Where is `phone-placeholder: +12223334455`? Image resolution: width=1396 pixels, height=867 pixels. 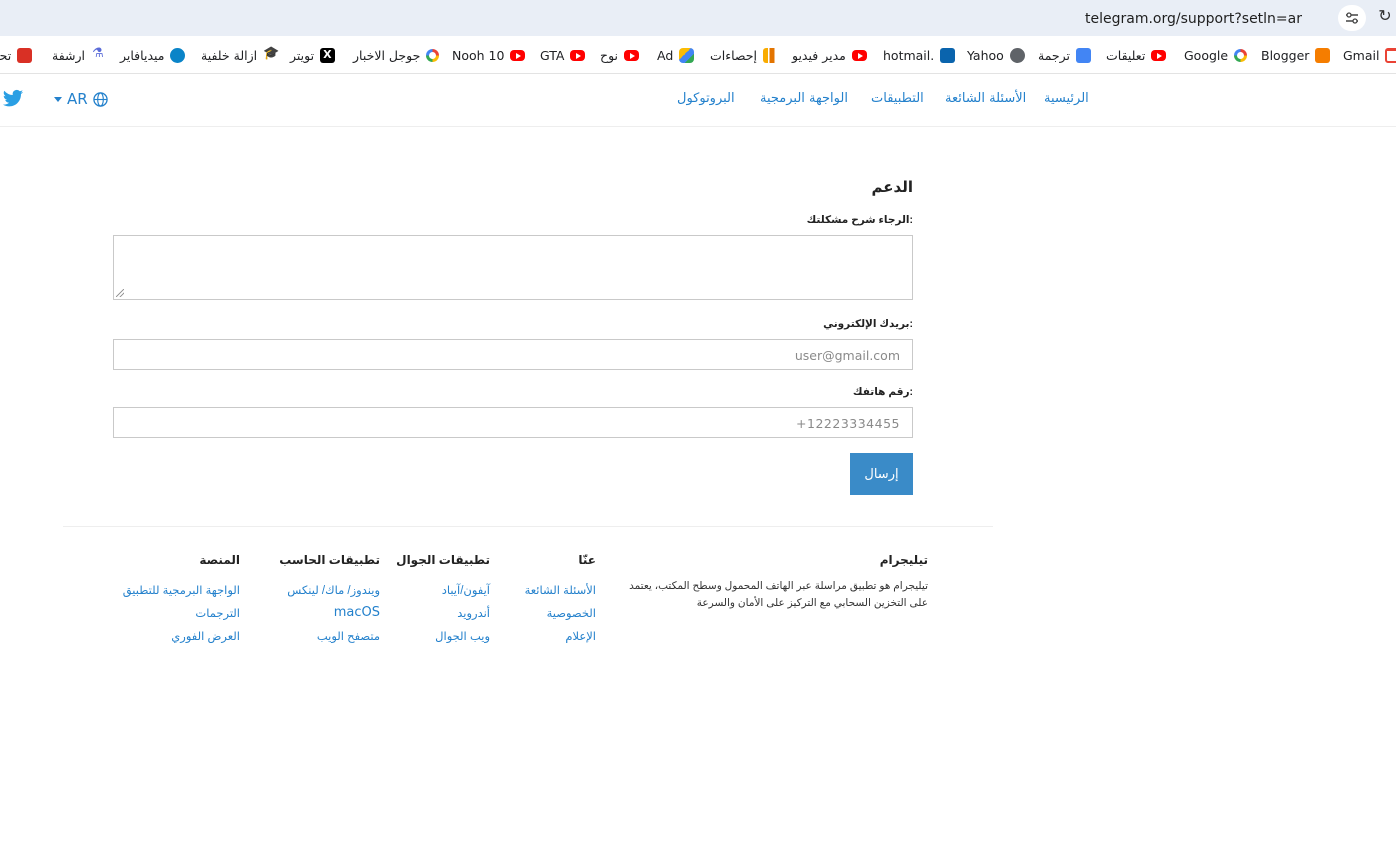
phone-placeholder: +12223334455 is located at coordinates (848, 423).